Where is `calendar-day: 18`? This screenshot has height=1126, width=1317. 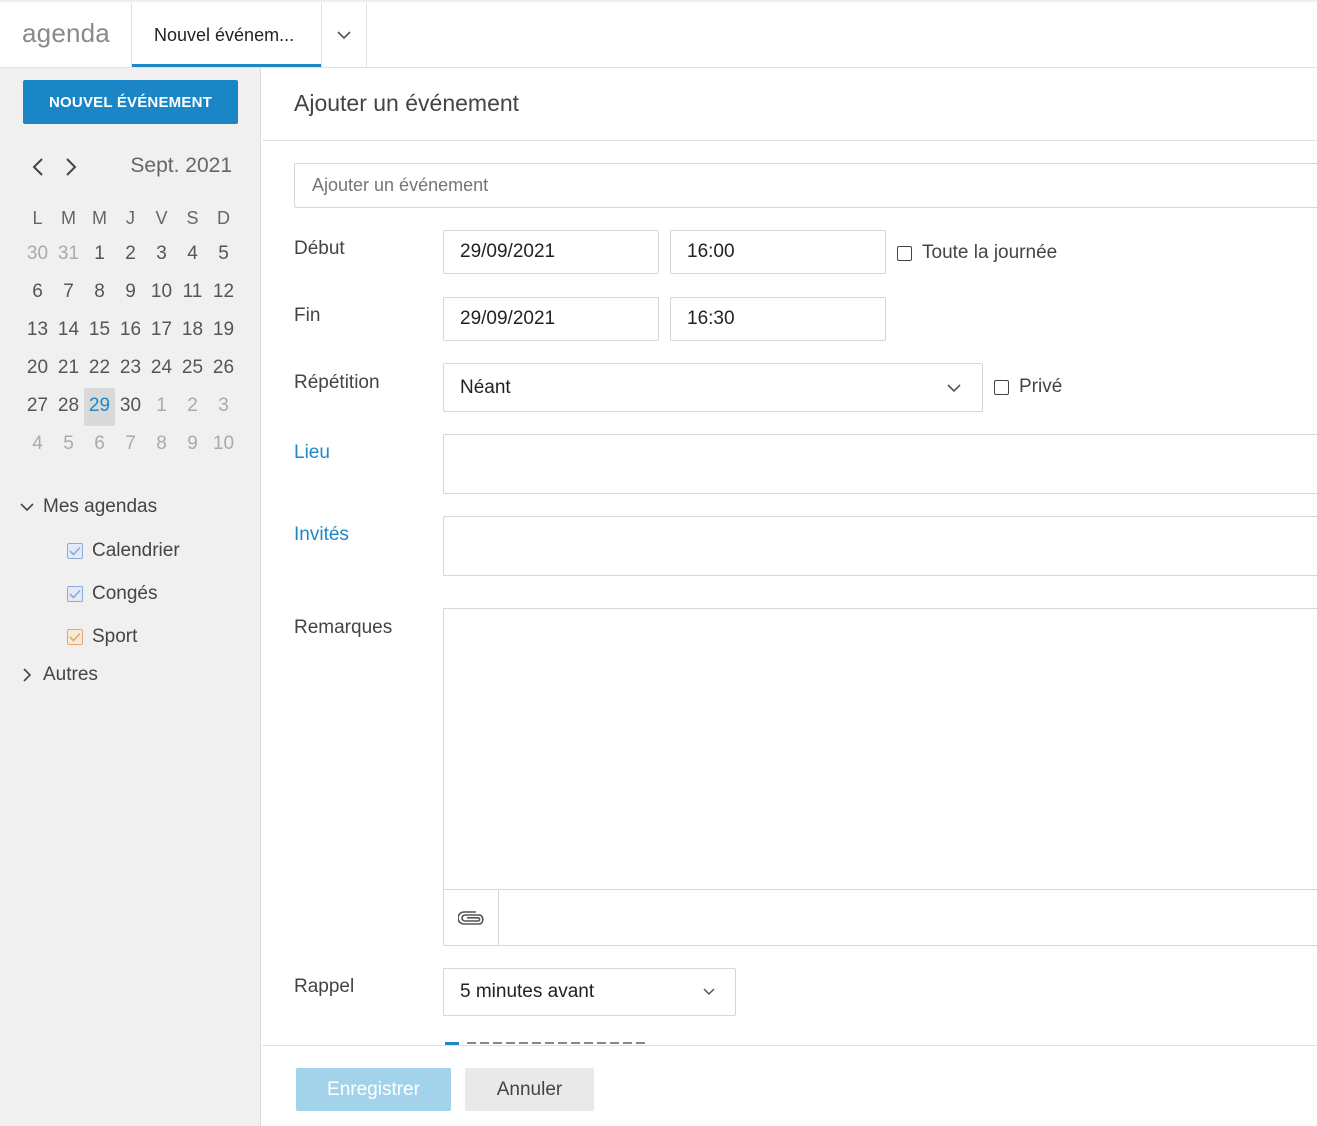 calendar-day: 18 is located at coordinates (192, 331).